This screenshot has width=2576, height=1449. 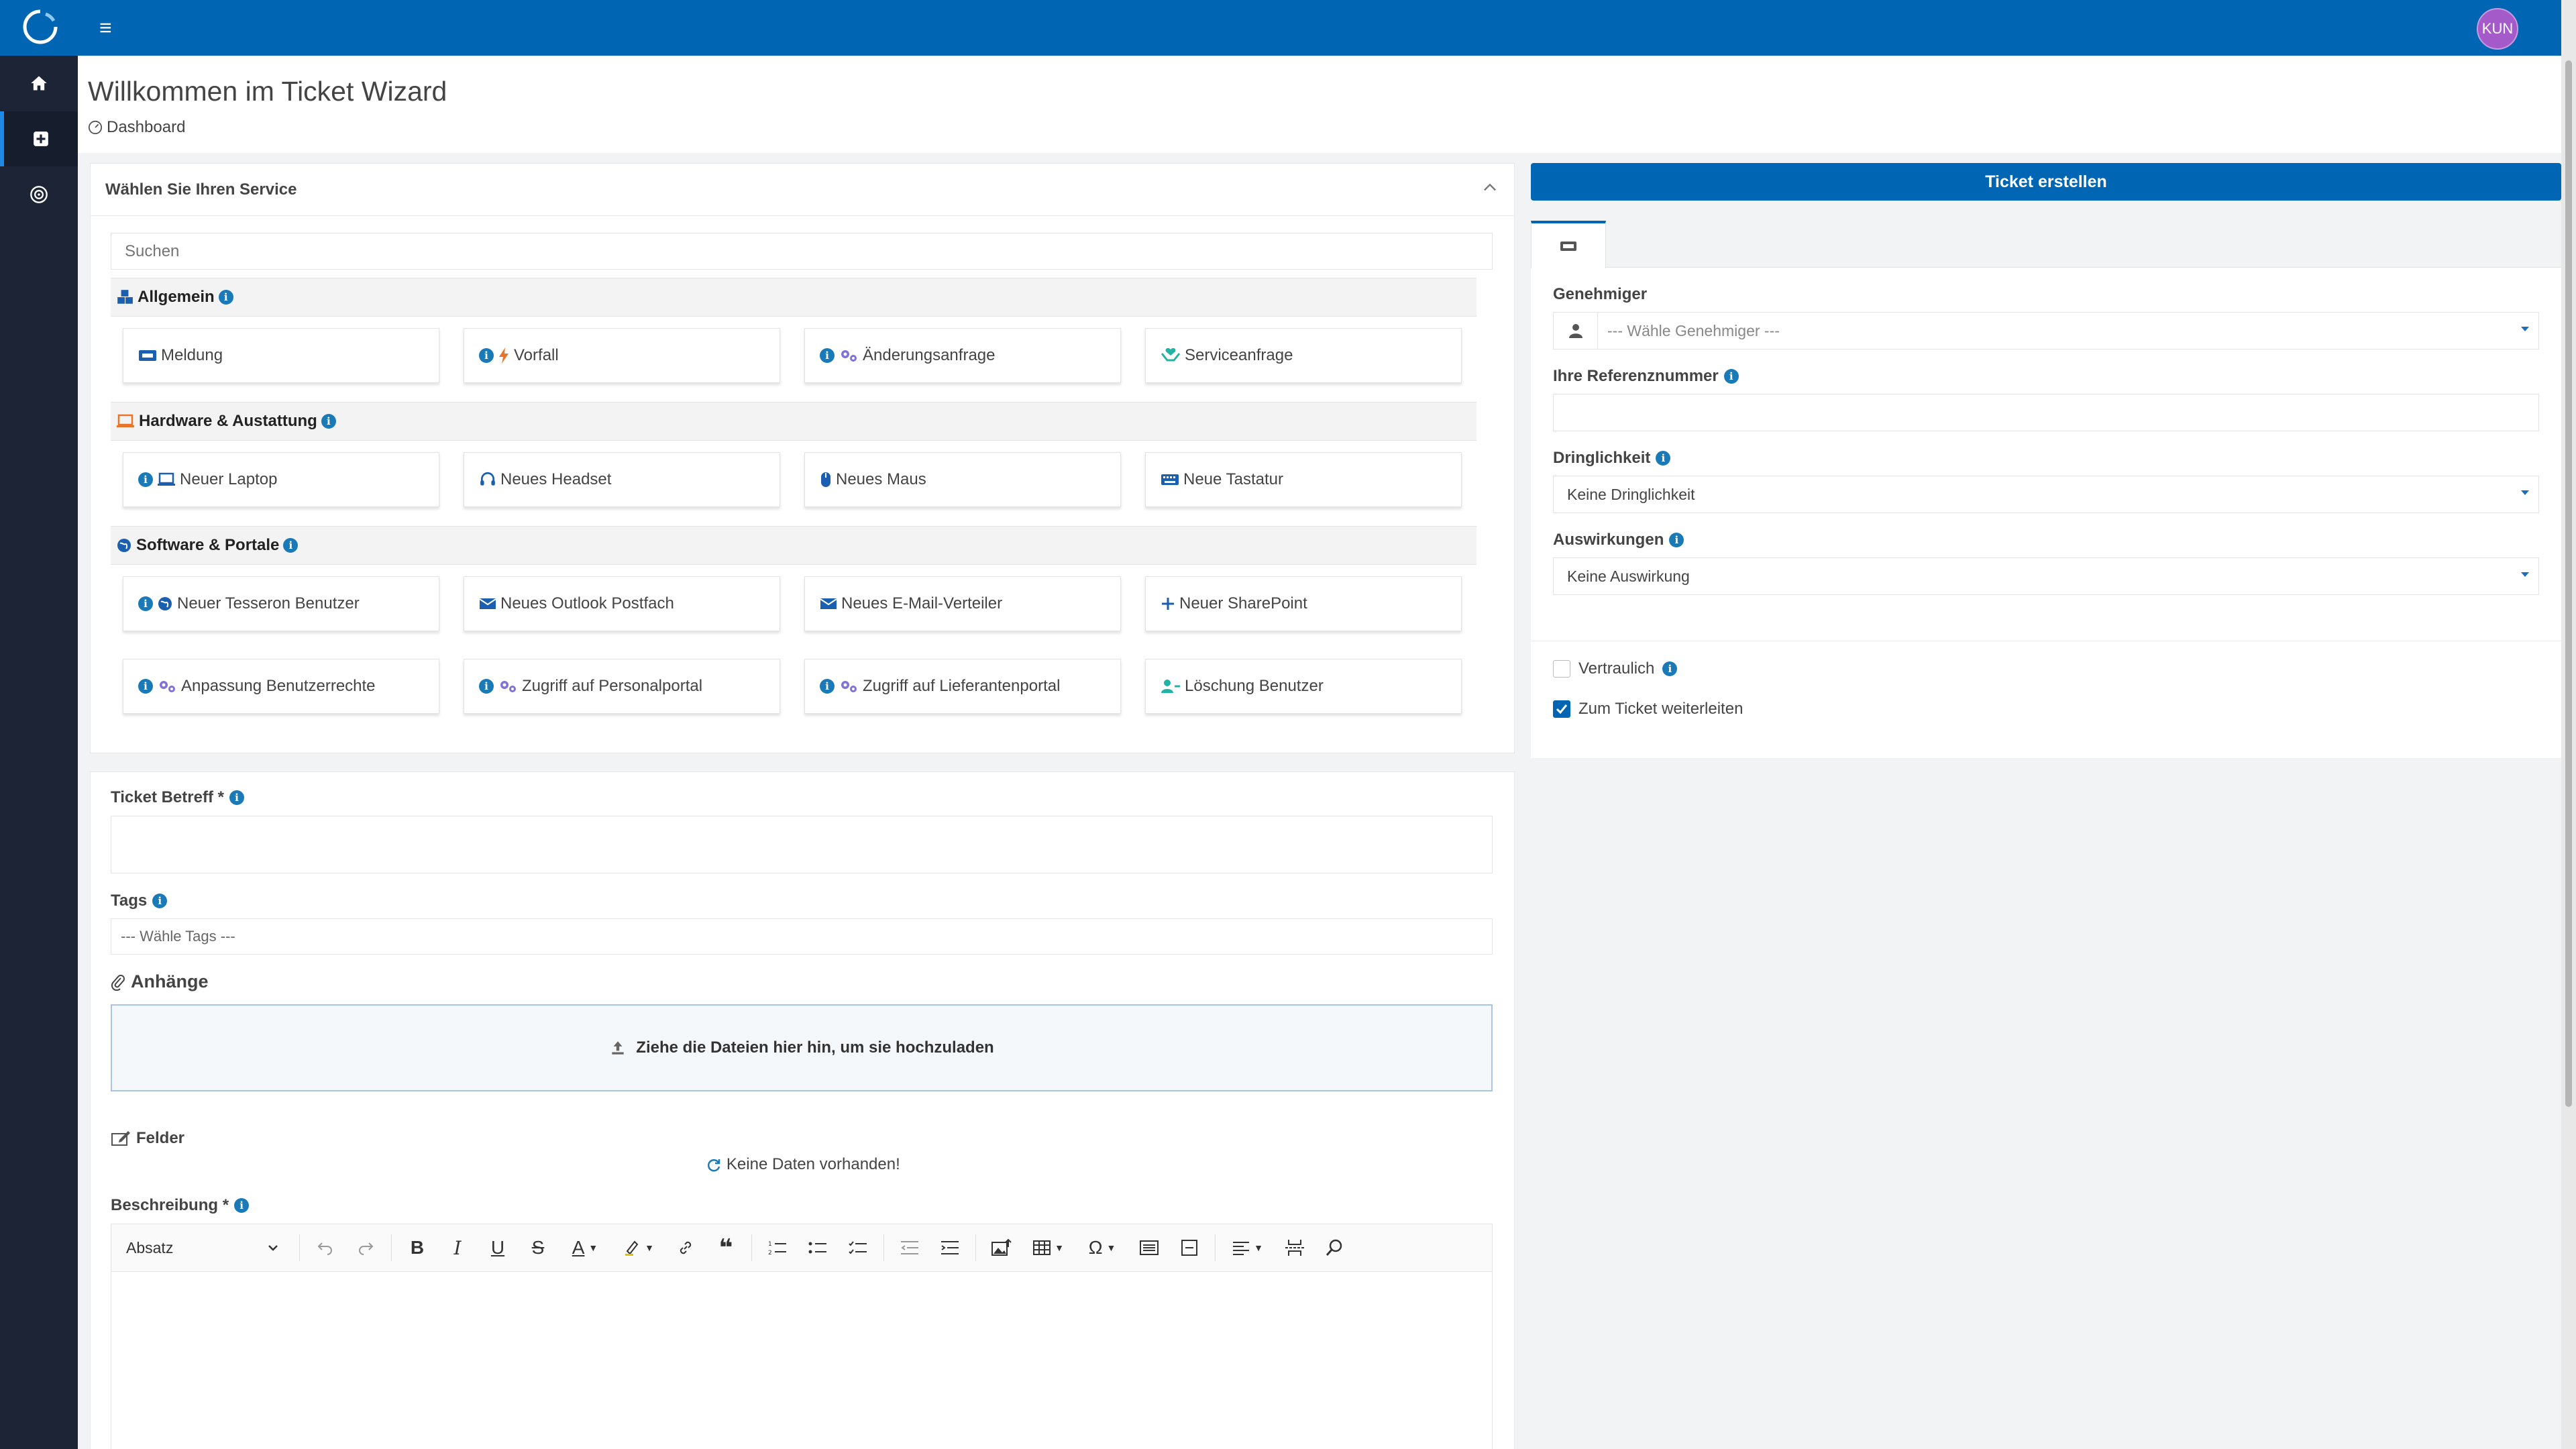 What do you see at coordinates (1303, 603) in the screenshot?
I see `service-tile-neuer-sharepoint: Neuer SharePoint` at bounding box center [1303, 603].